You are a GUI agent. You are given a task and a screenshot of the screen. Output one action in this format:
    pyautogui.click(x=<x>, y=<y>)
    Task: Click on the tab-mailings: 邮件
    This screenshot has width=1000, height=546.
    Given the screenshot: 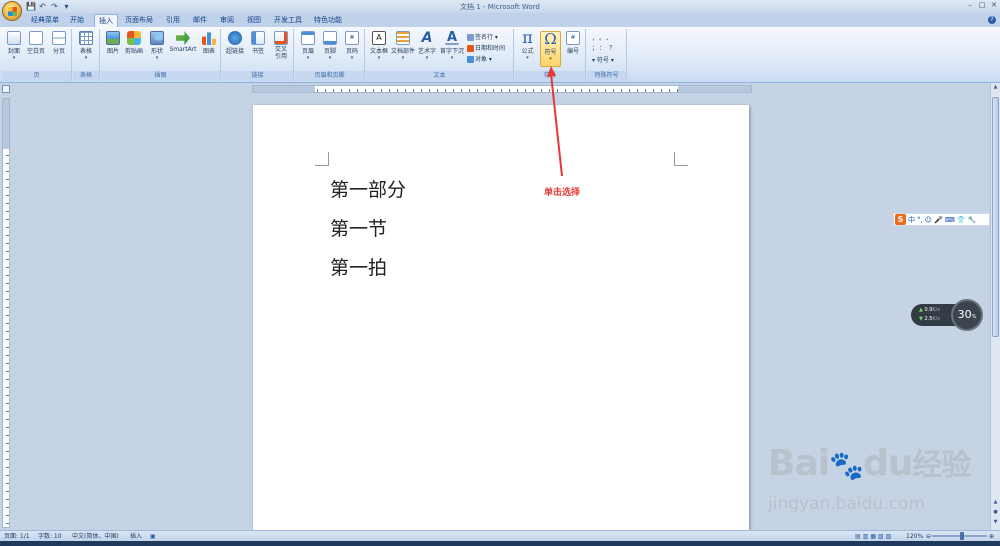 What is the action you would take?
    pyautogui.click(x=200, y=20)
    